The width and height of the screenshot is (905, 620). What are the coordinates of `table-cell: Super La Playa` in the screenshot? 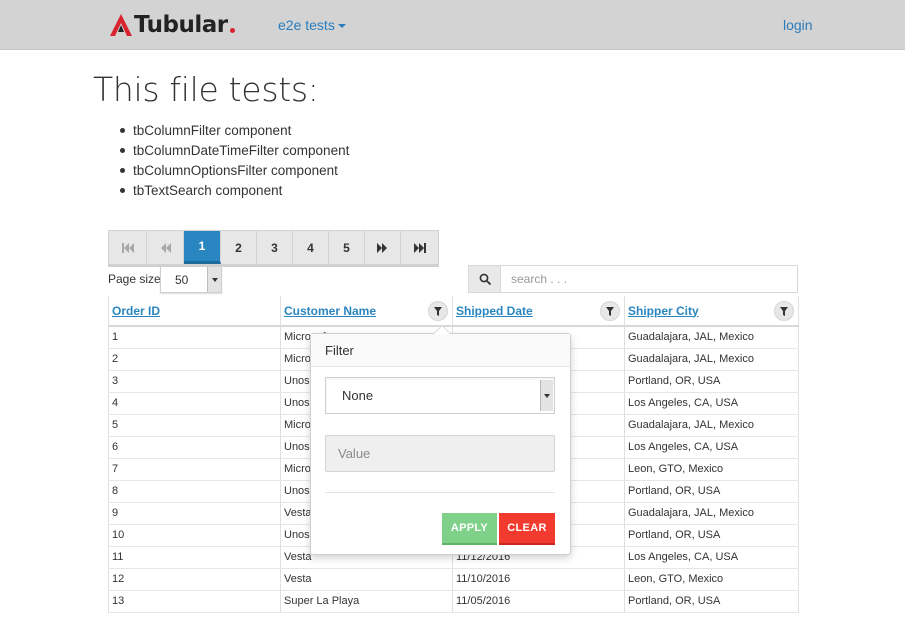 It's located at (366, 601).